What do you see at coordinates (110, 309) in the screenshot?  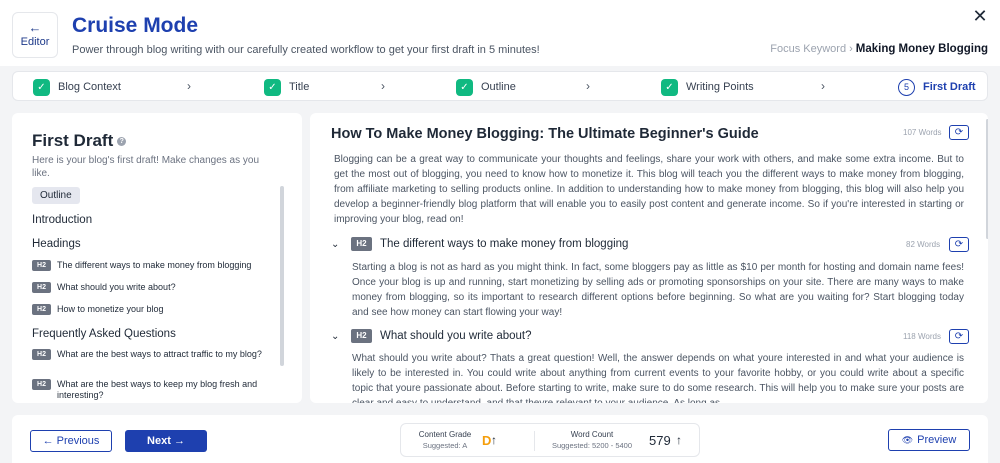 I see `outline-heading-text: How to monetize your blog` at bounding box center [110, 309].